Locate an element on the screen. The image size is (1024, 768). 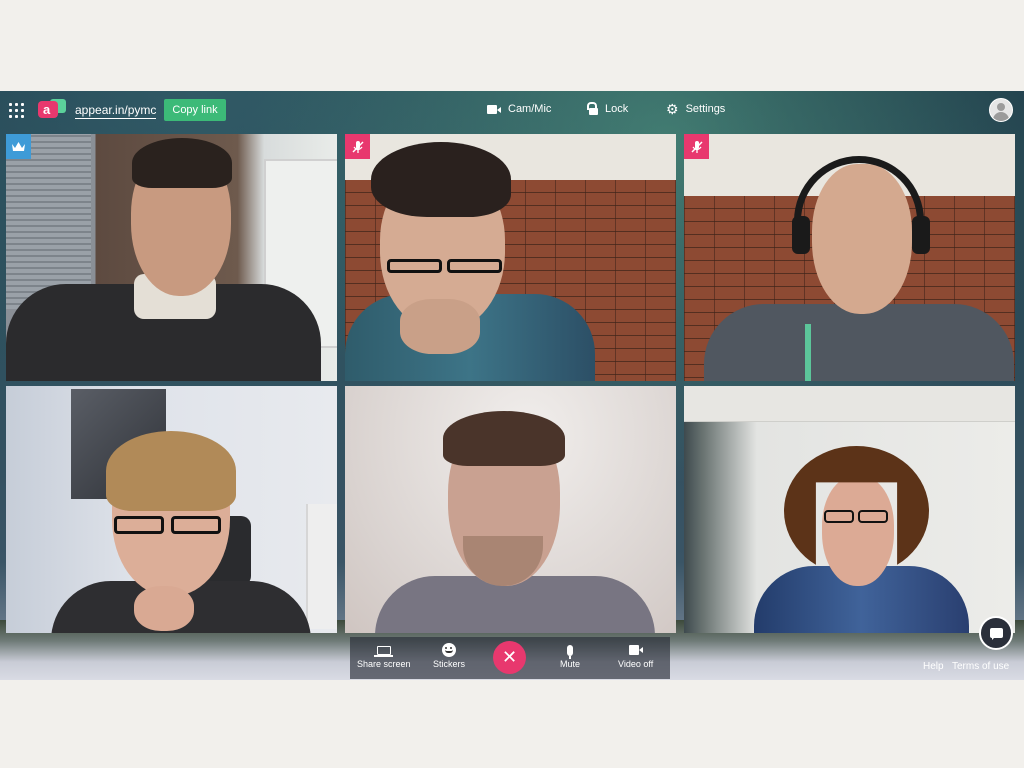
camera-icon is located at coordinates (494, 109).